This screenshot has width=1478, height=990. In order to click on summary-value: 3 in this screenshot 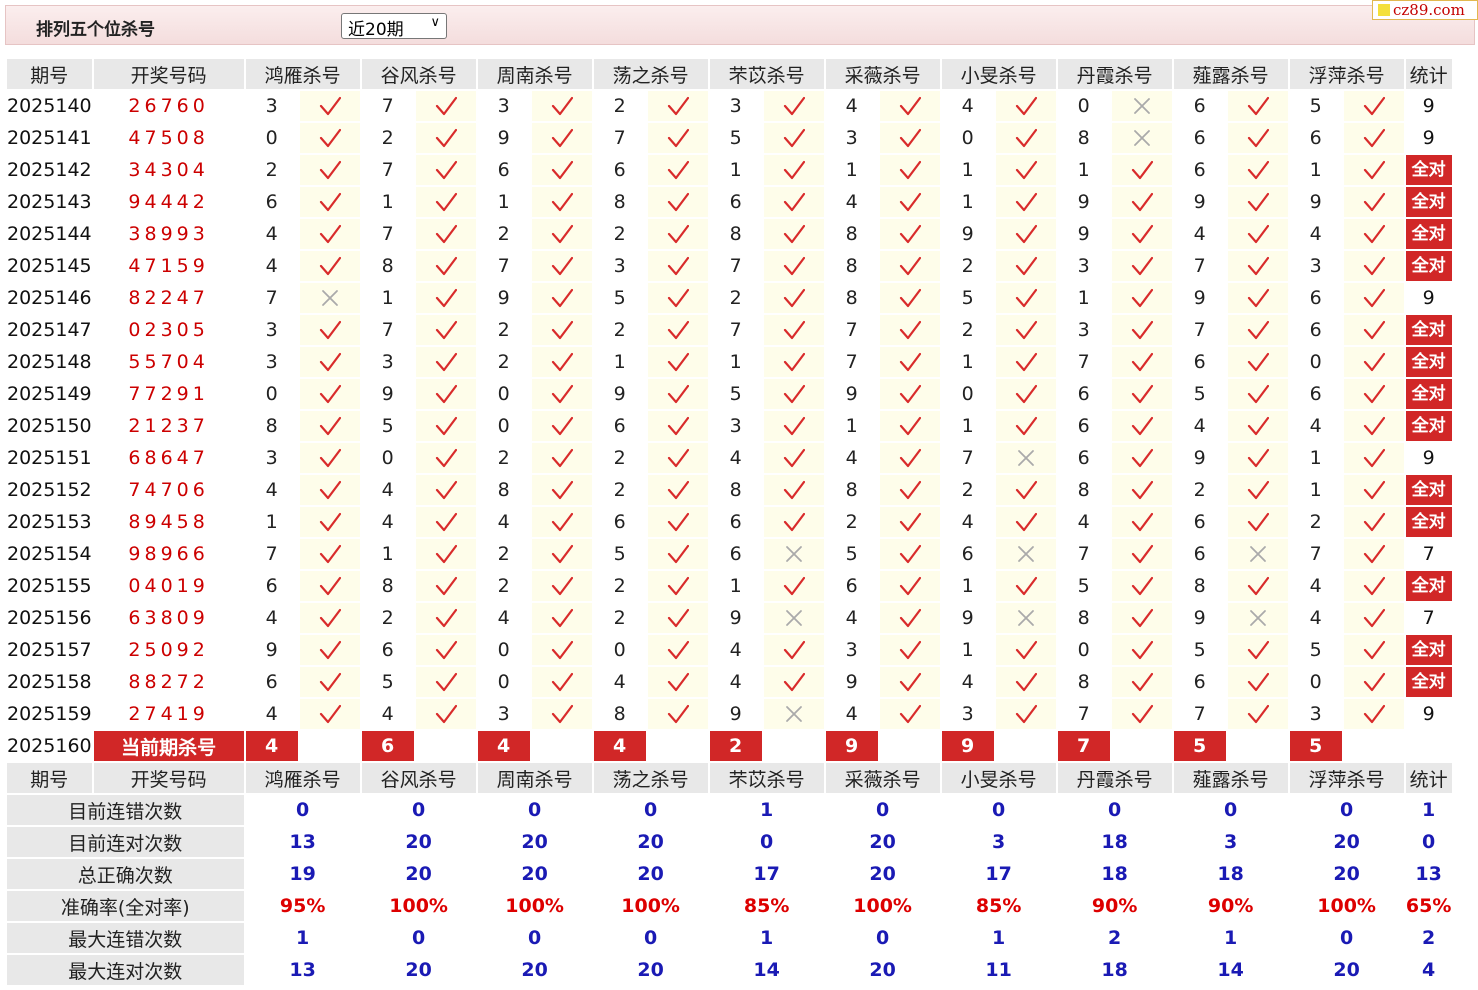, I will do `click(999, 842)`.